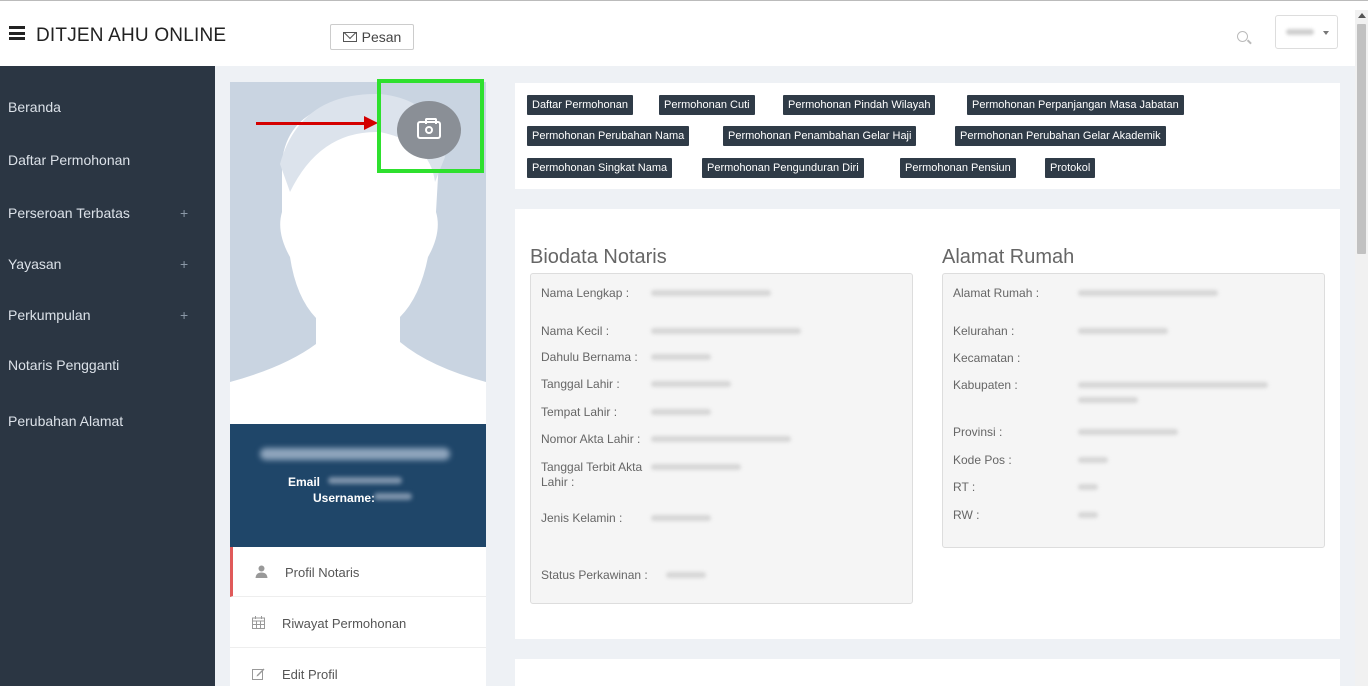 This screenshot has width=1368, height=686. What do you see at coordinates (575, 331) in the screenshot?
I see `field-label: Nama Kecil :` at bounding box center [575, 331].